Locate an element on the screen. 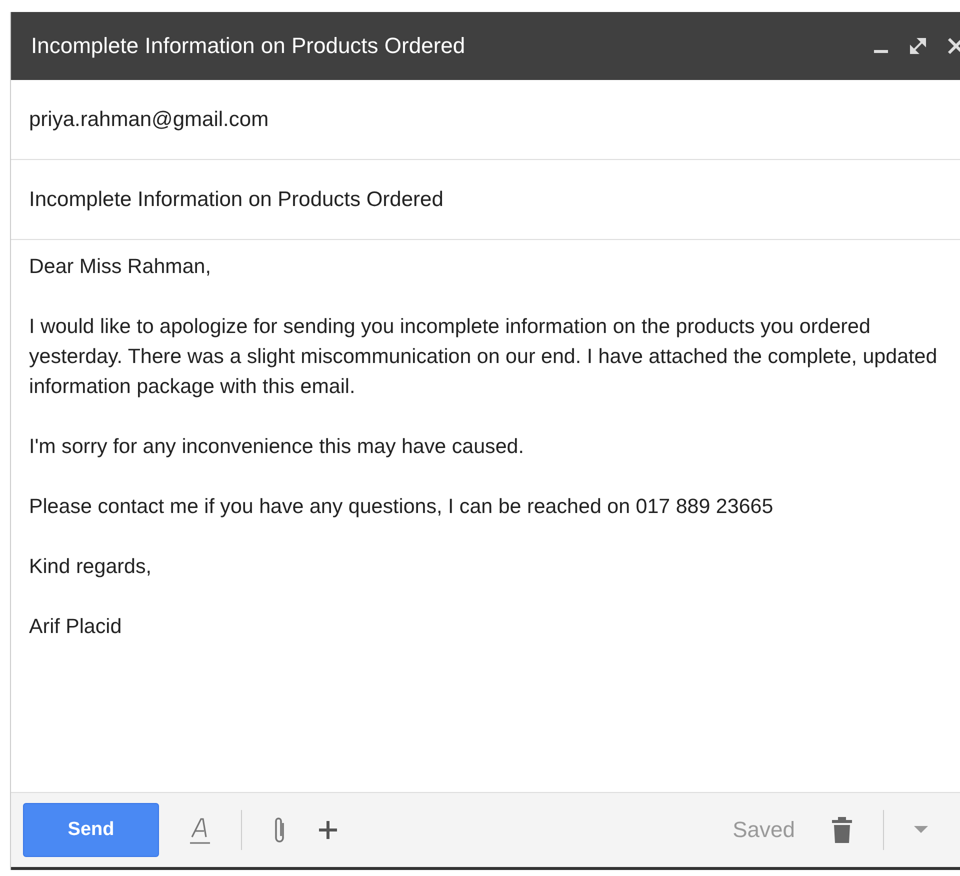 The height and width of the screenshot is (876, 960). message-paragraph: I'm sorry for any inconvenience this may have caused. is located at coordinates (277, 447).